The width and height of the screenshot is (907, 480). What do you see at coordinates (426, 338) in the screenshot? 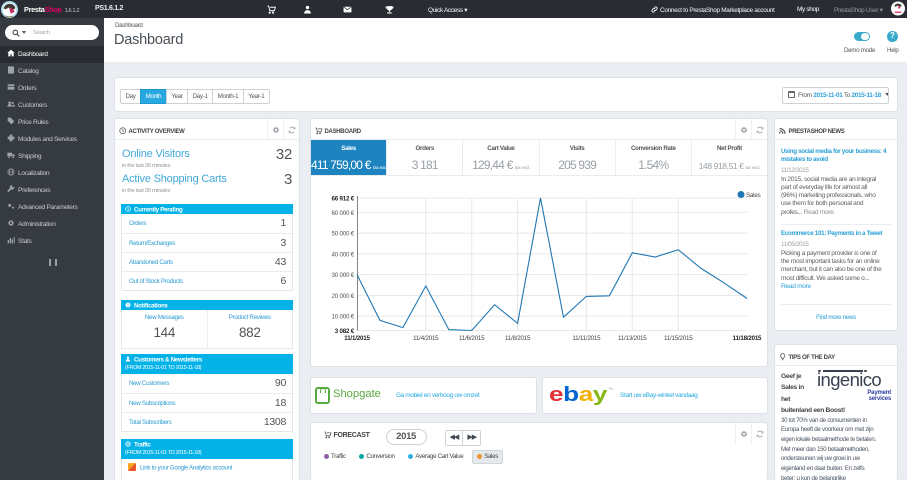
I see `svg-text: 11/4/2015` at bounding box center [426, 338].